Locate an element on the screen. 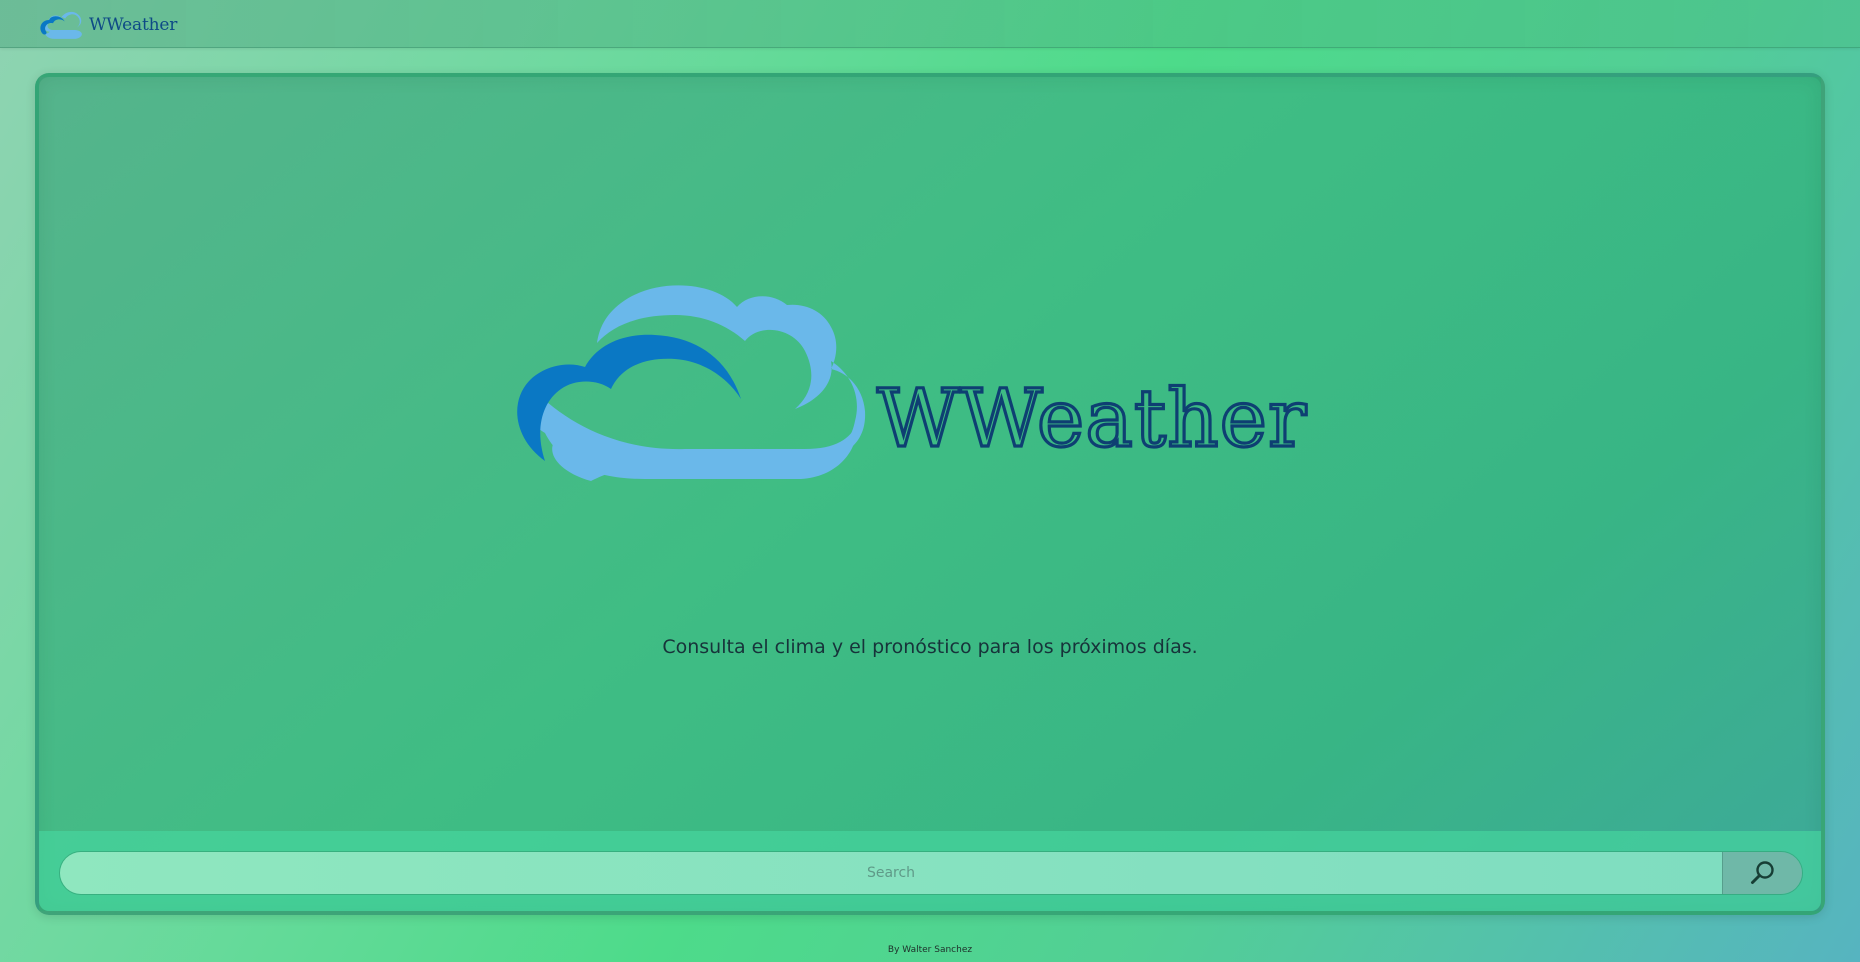 The height and width of the screenshot is (962, 1860). search-bar-container is located at coordinates (930, 871).